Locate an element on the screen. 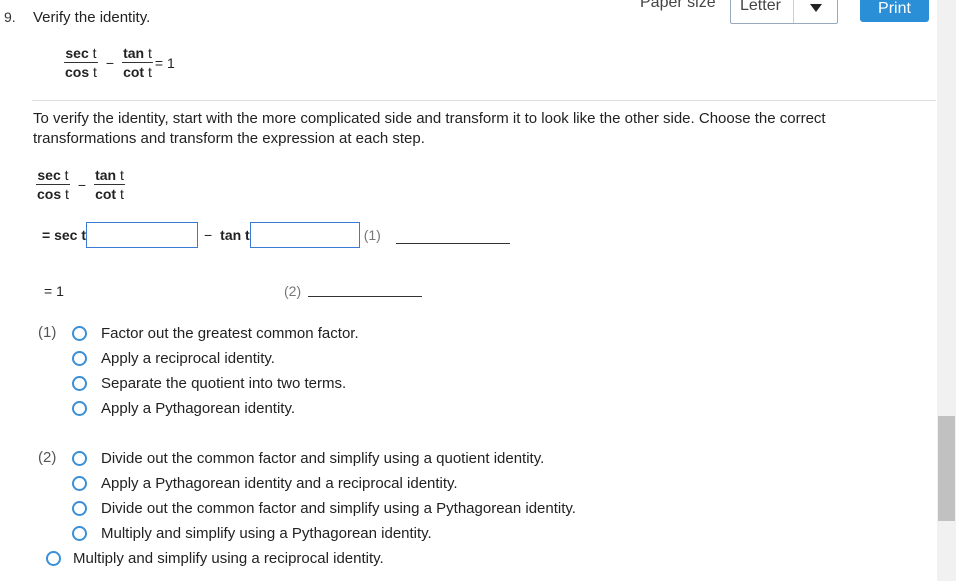 The image size is (956, 581). choice-label: Apply a reciprocal identity. is located at coordinates (188, 358).